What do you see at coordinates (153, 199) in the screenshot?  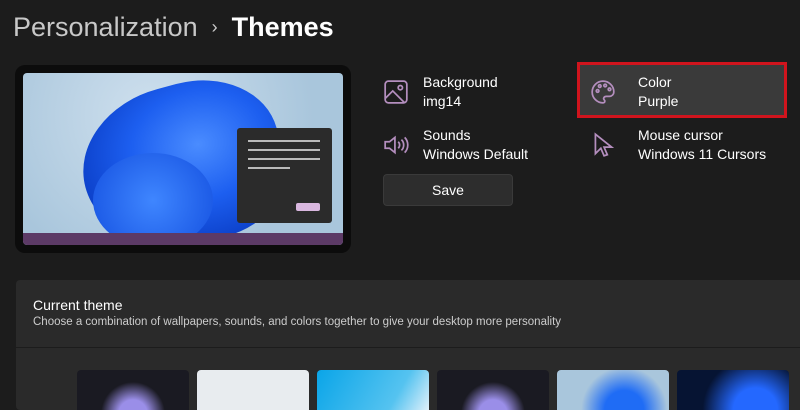 I see `bloom-shape` at bounding box center [153, 199].